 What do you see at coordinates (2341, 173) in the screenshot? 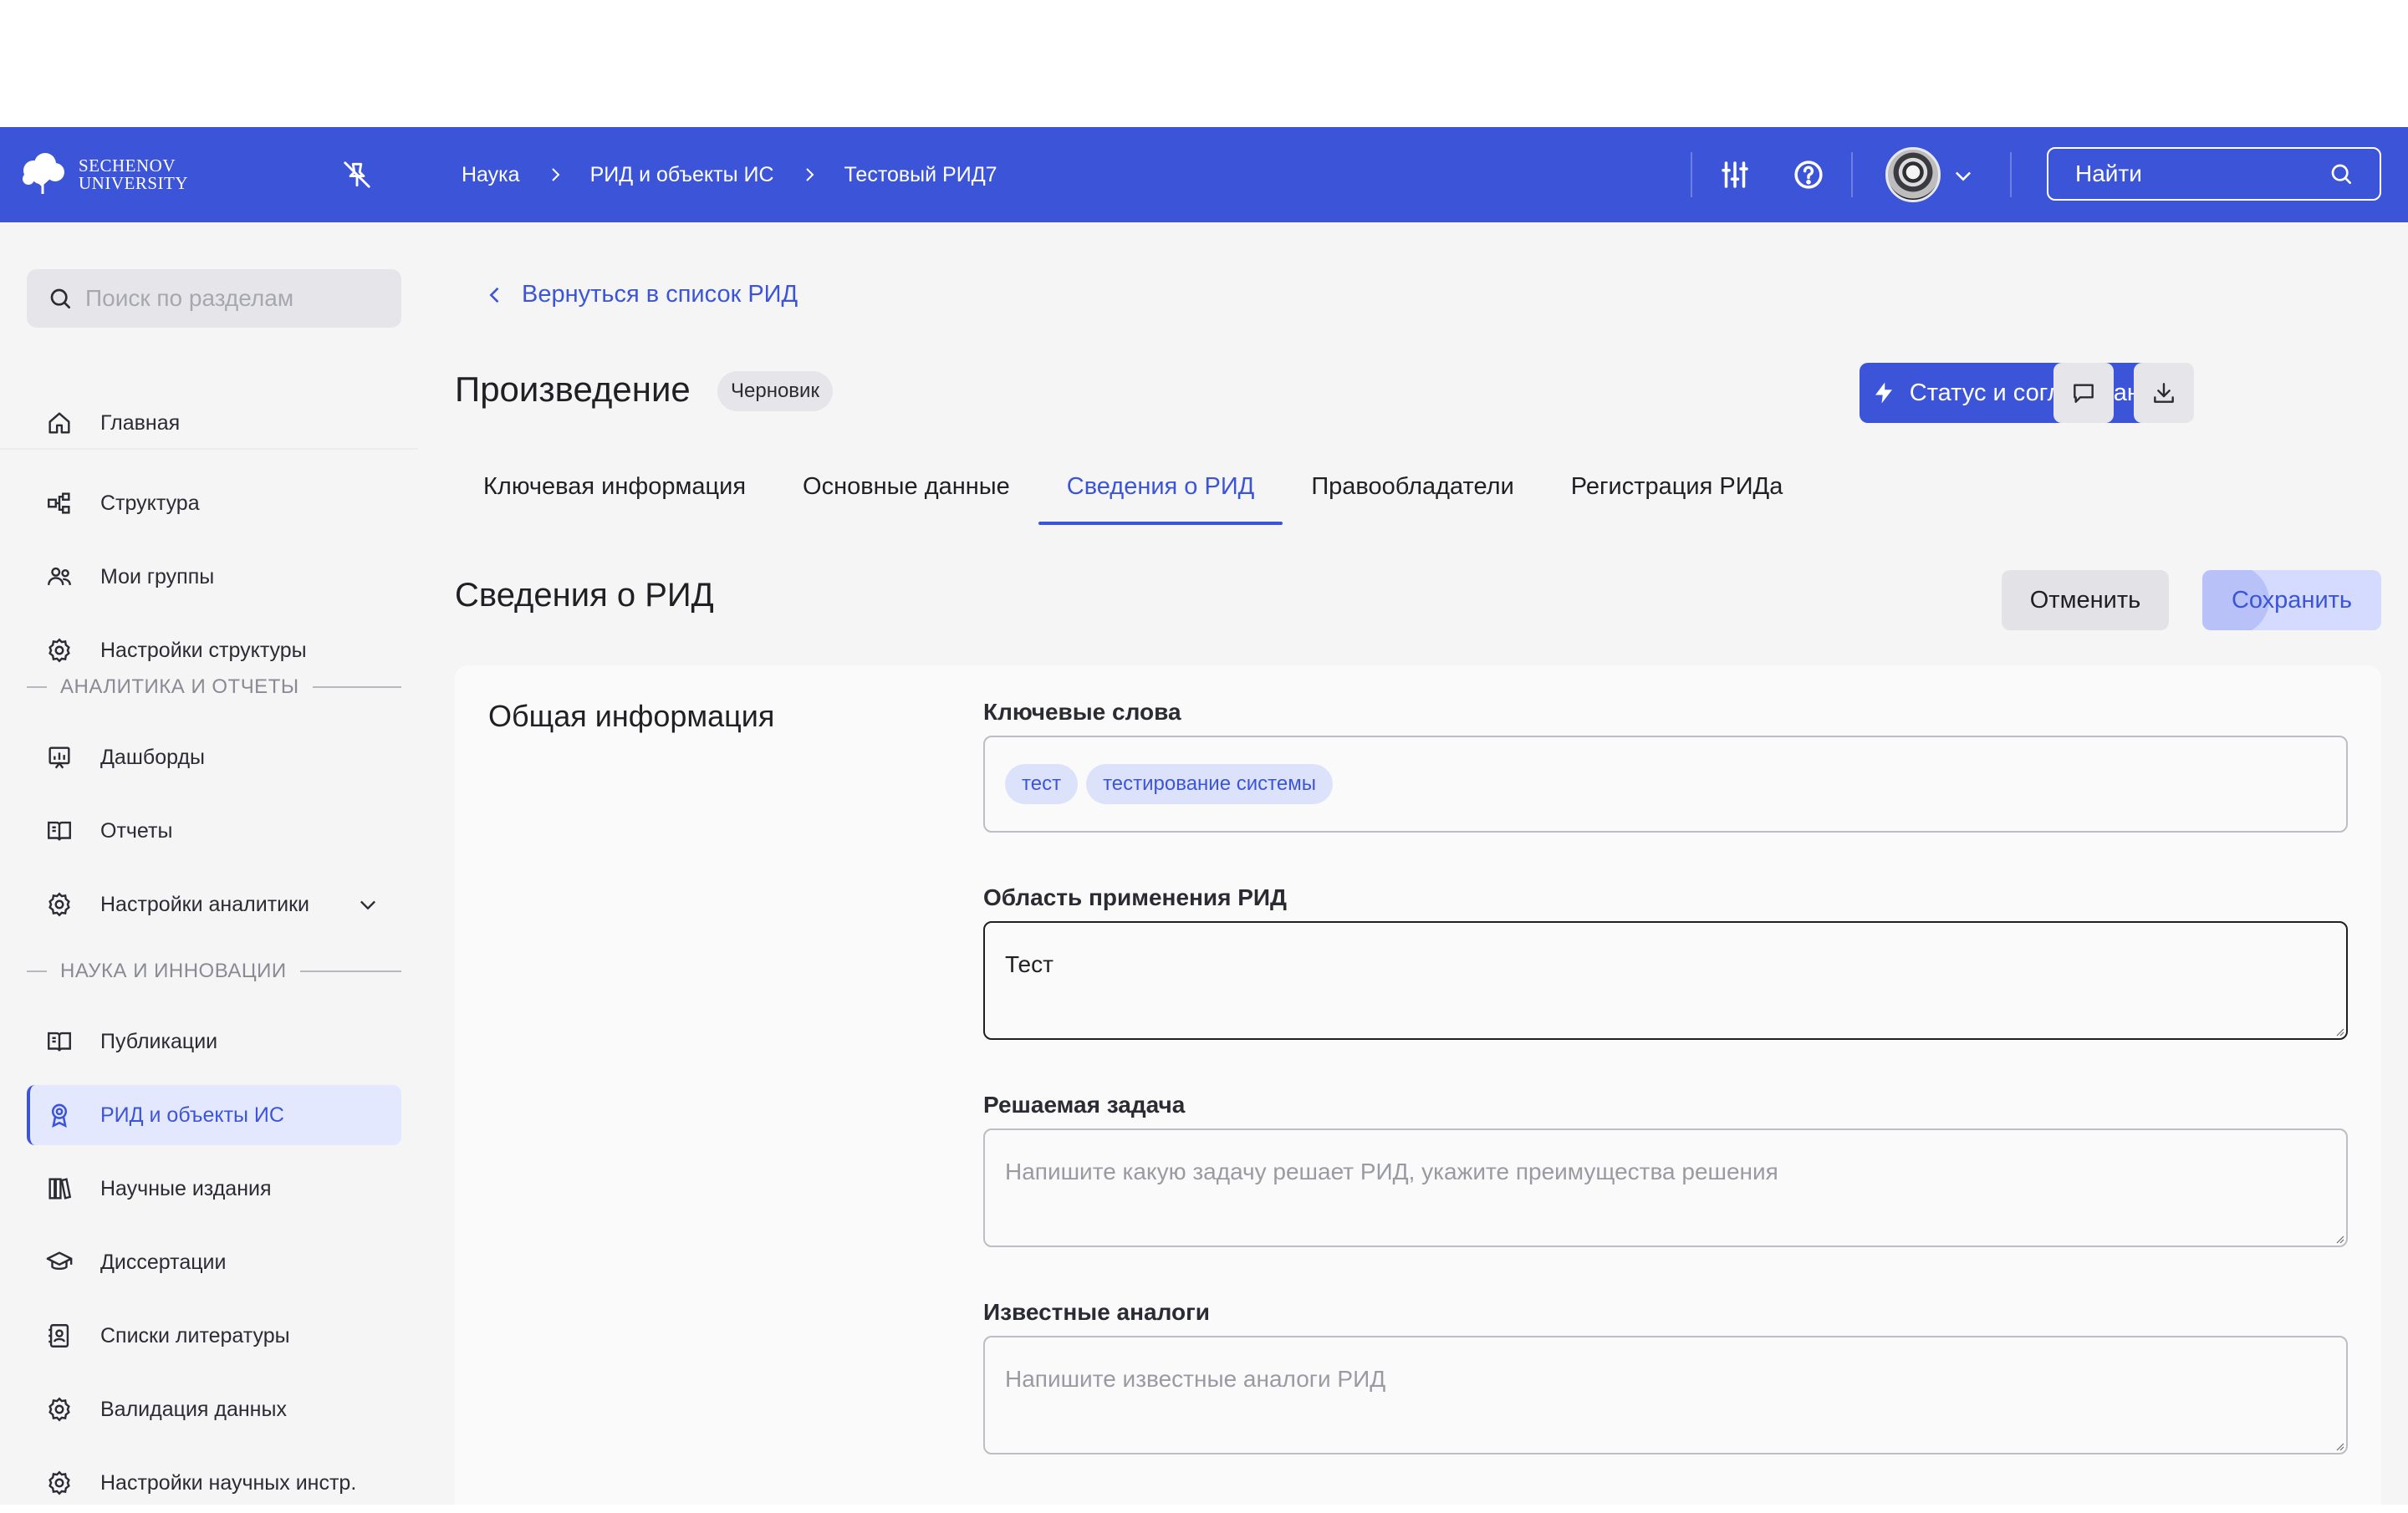
I see `search-icon` at bounding box center [2341, 173].